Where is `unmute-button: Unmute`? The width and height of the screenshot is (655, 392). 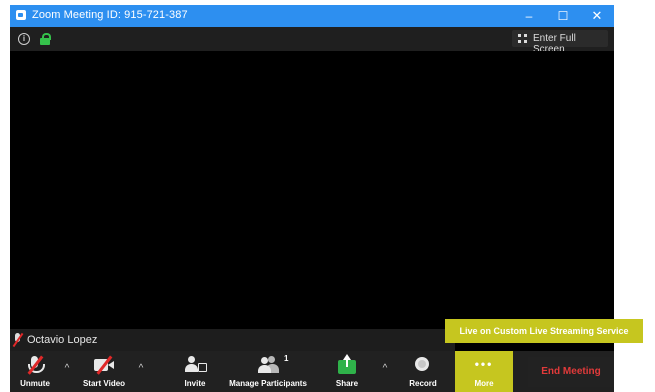
unmute-button: Unmute is located at coordinates (35, 371).